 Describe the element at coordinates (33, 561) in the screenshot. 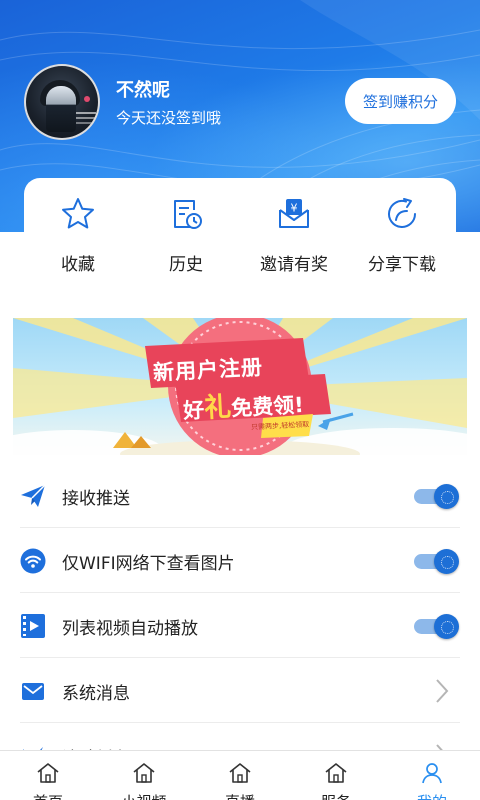

I see `wifi-icon` at that location.